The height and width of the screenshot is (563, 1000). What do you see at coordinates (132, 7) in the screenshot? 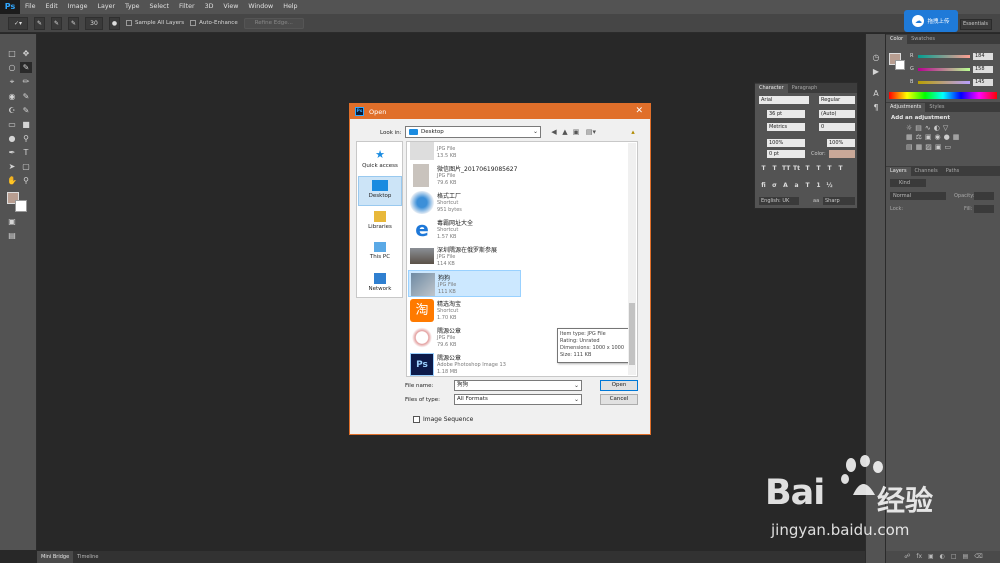
I see `menu-type: Type` at bounding box center [132, 7].